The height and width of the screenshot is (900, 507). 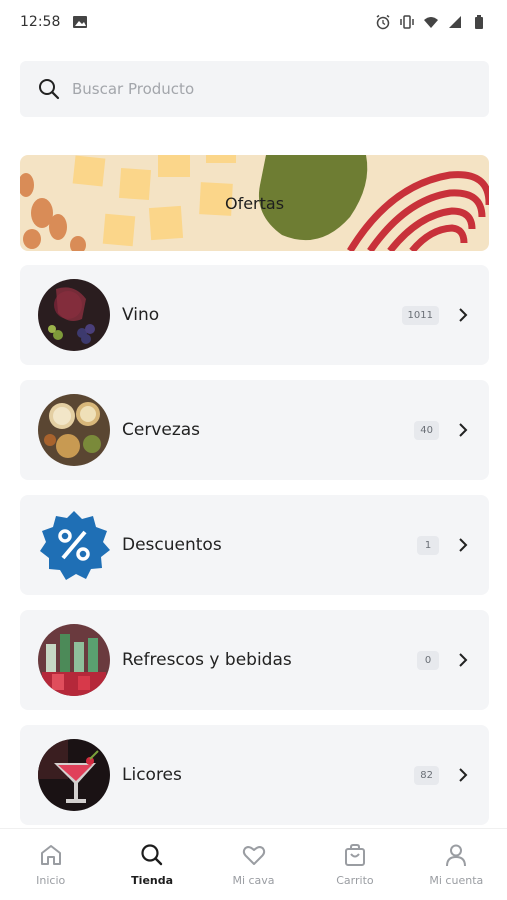 What do you see at coordinates (50, 855) in the screenshot?
I see `home-icon` at bounding box center [50, 855].